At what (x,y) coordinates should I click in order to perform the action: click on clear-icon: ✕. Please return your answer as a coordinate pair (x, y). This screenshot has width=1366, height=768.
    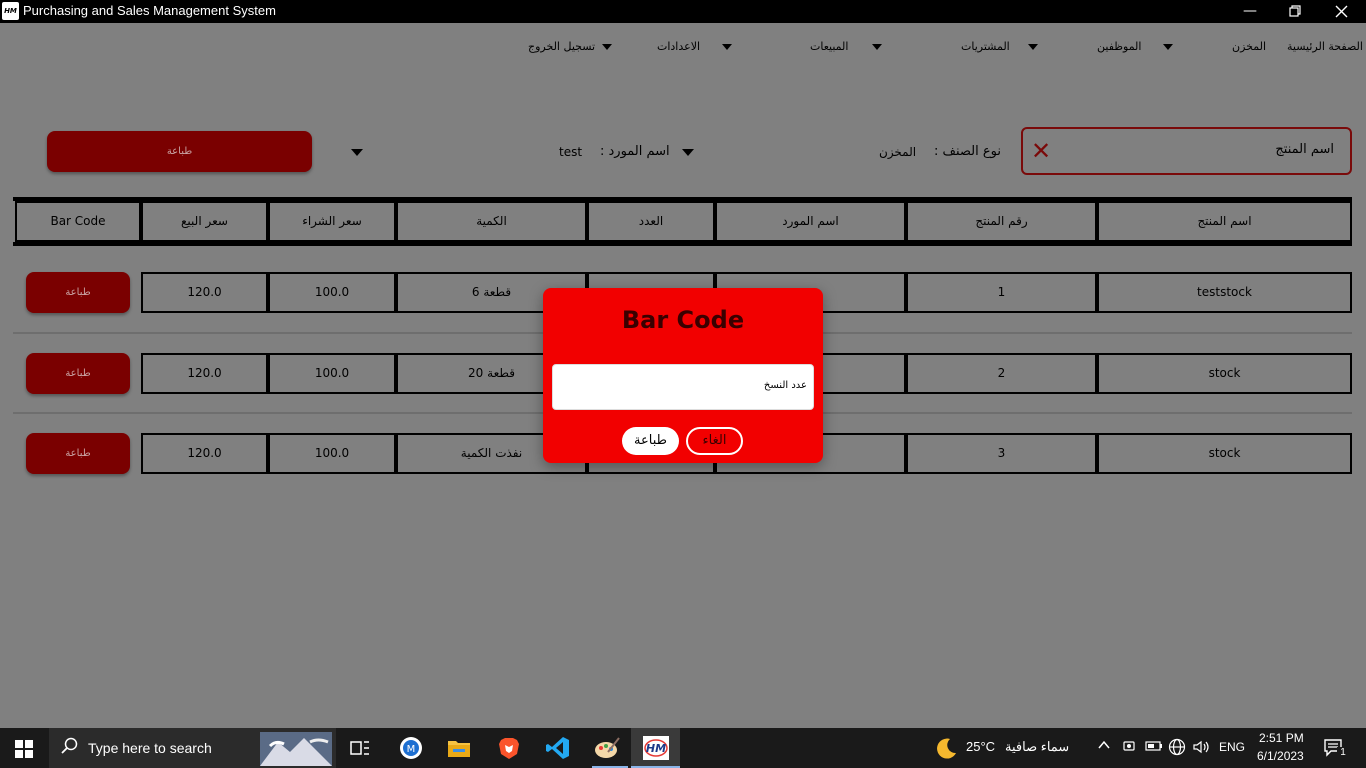
    Looking at the image, I should click on (1041, 151).